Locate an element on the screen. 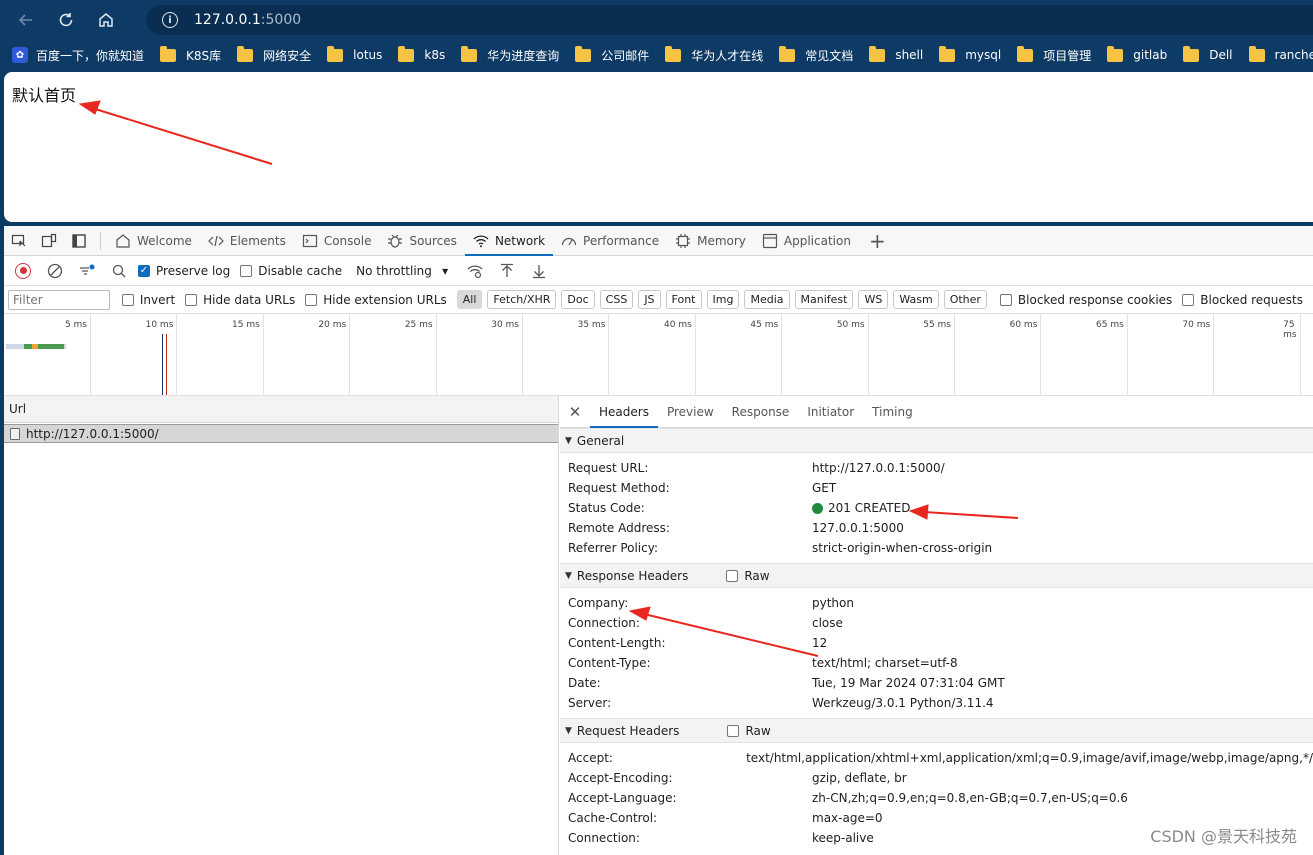 Image resolution: width=1313 pixels, height=855 pixels. bookmark-folder: rancher is located at coordinates (1280, 53).